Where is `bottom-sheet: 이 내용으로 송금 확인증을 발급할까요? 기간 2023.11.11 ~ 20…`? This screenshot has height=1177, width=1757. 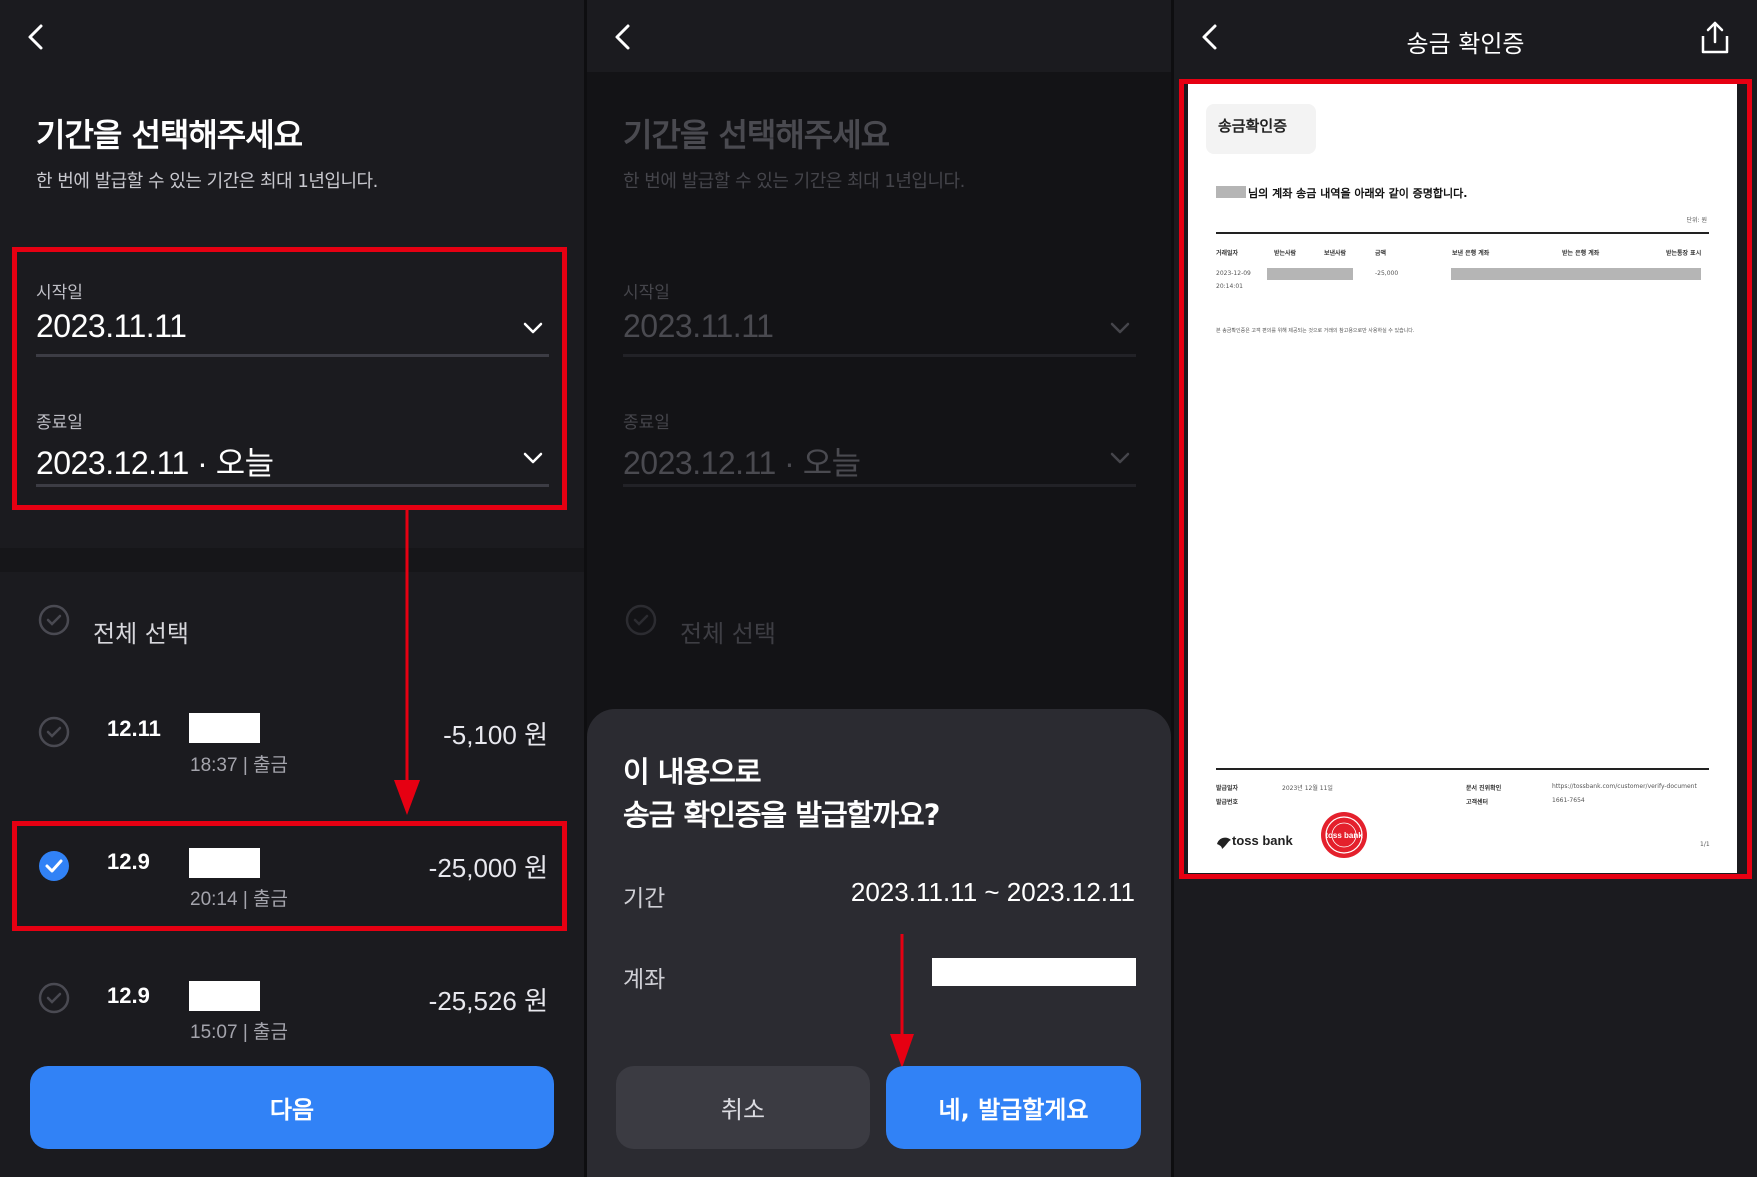 bottom-sheet: 이 내용으로 송금 확인증을 발급할까요? 기간 2023.11.11 ~ 20… is located at coordinates (879, 943).